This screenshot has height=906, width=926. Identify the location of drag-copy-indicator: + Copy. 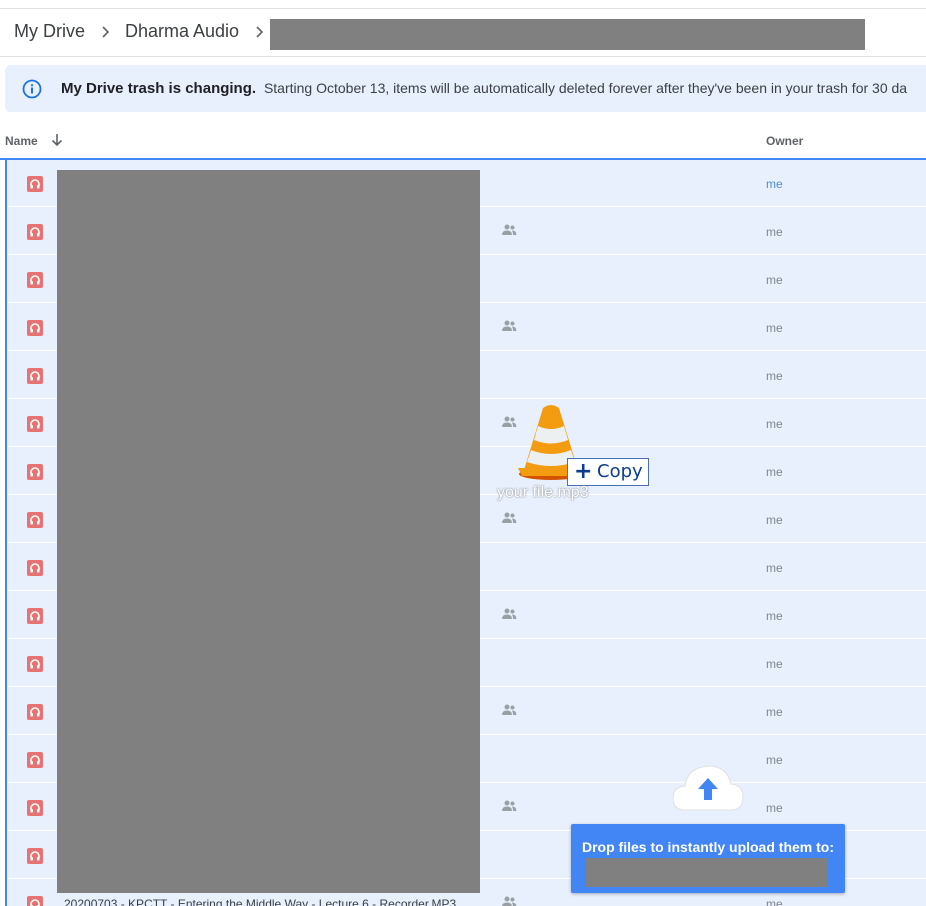
(608, 472).